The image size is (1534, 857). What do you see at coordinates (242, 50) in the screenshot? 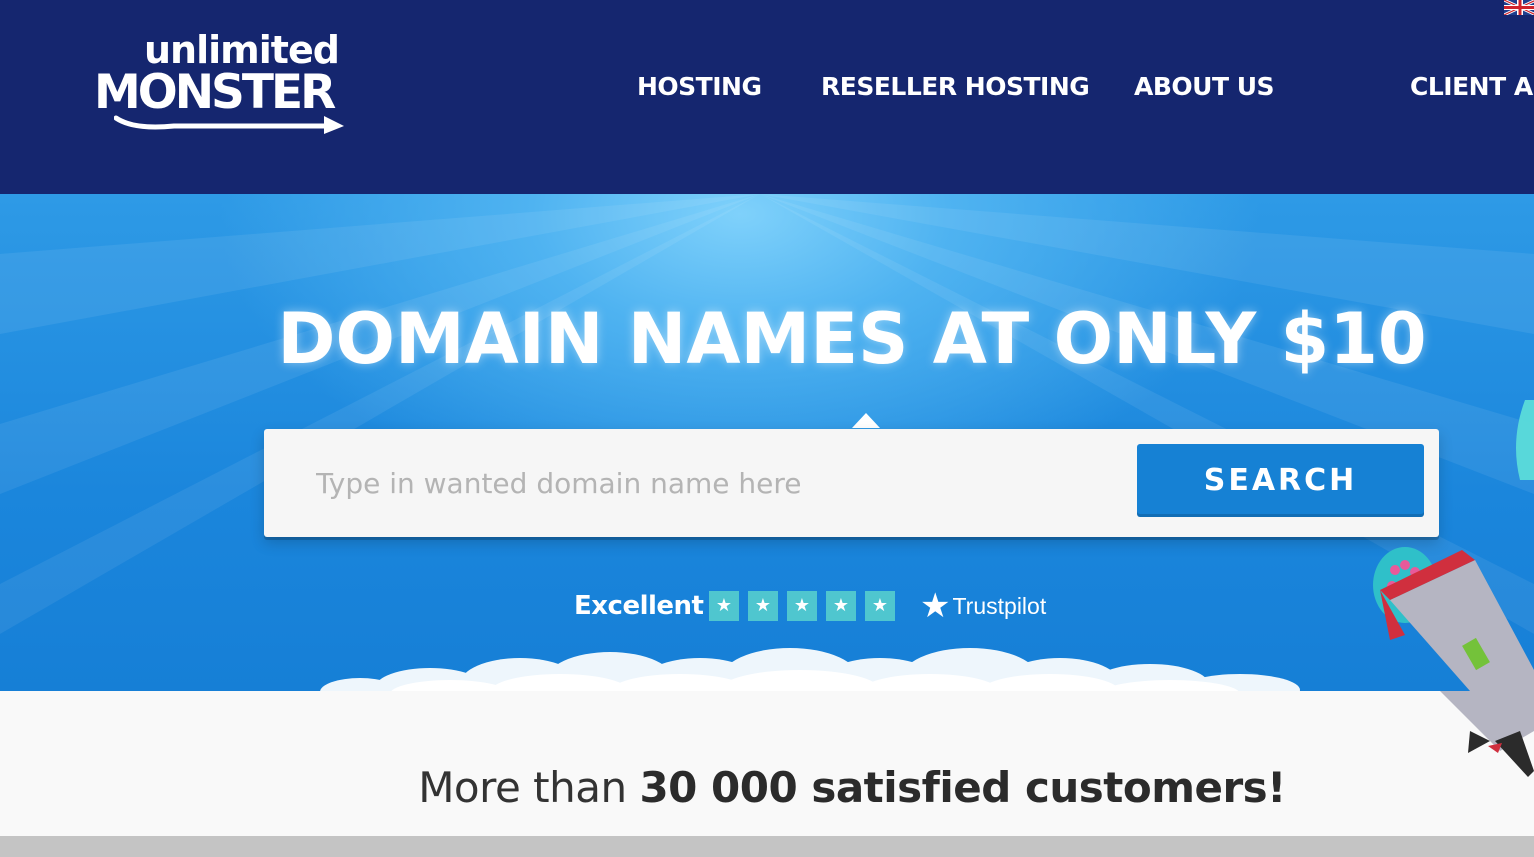
I see `logo-line-1: unlimited` at bounding box center [242, 50].